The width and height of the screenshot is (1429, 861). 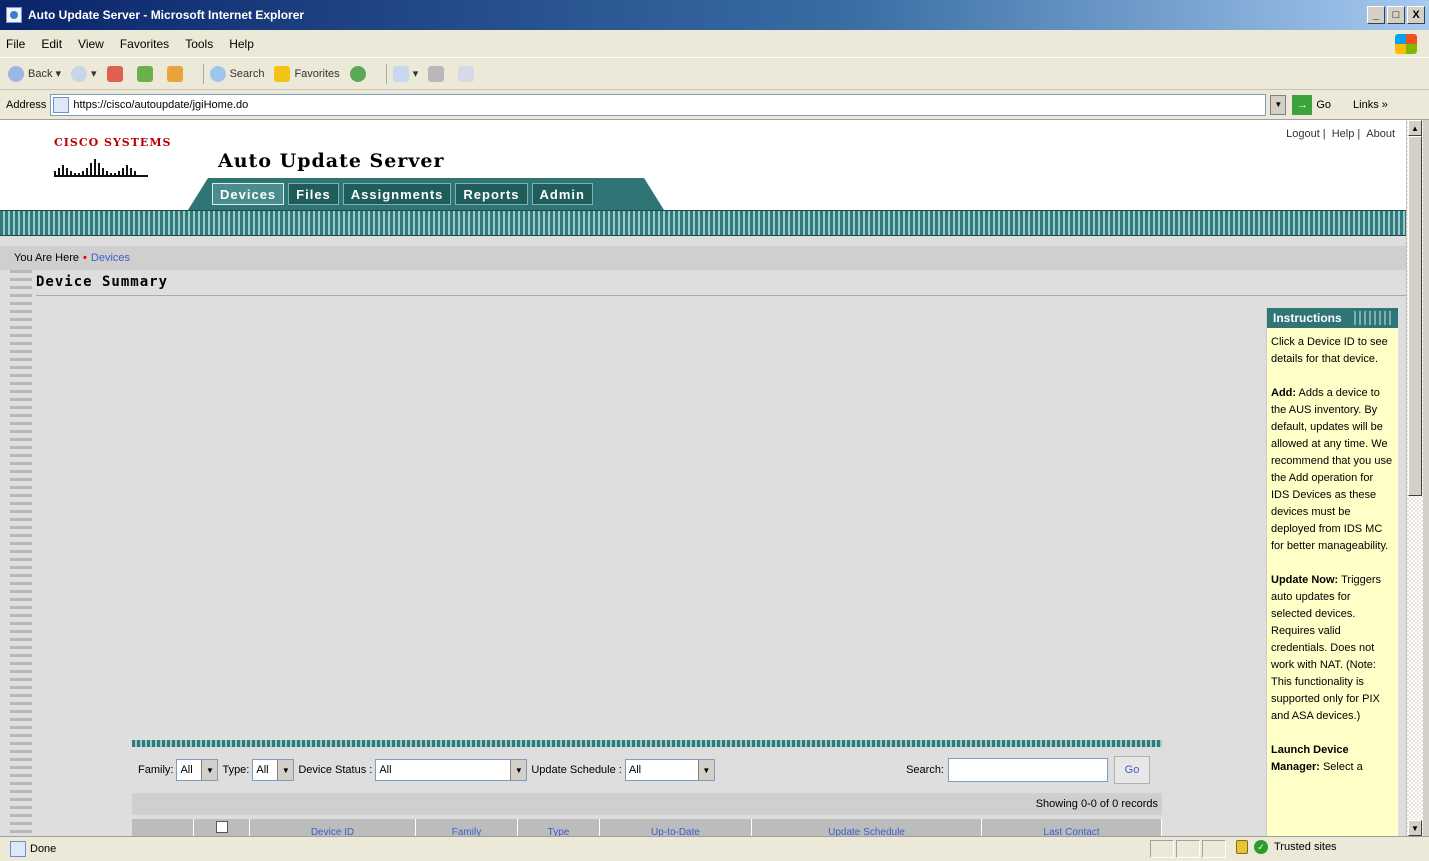 What do you see at coordinates (397, 194) in the screenshot?
I see `tab-assignments: Assignments` at bounding box center [397, 194].